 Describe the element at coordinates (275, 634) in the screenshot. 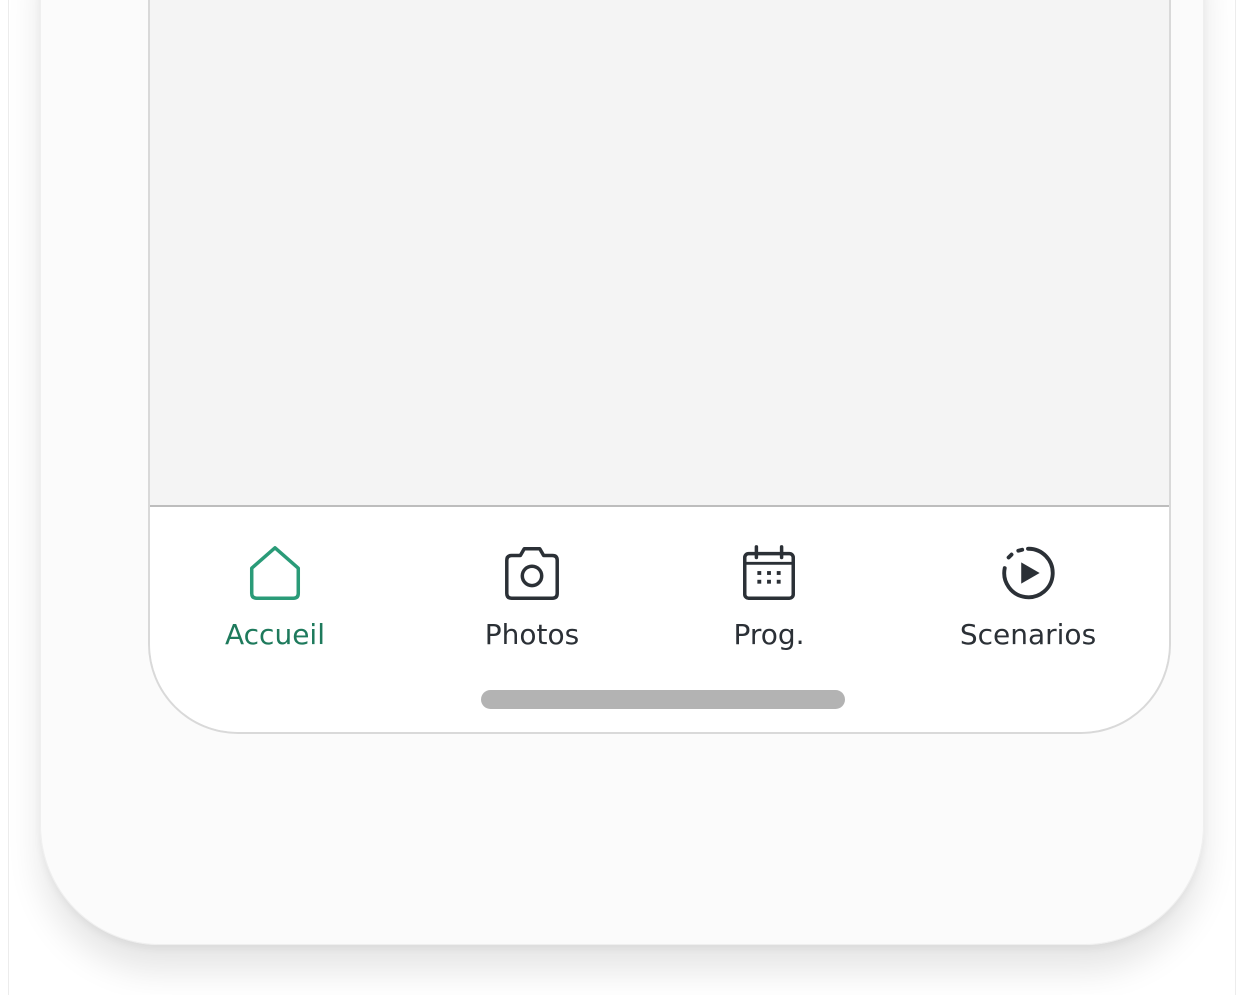

I see `tab-label-accueil: Accueil` at that location.